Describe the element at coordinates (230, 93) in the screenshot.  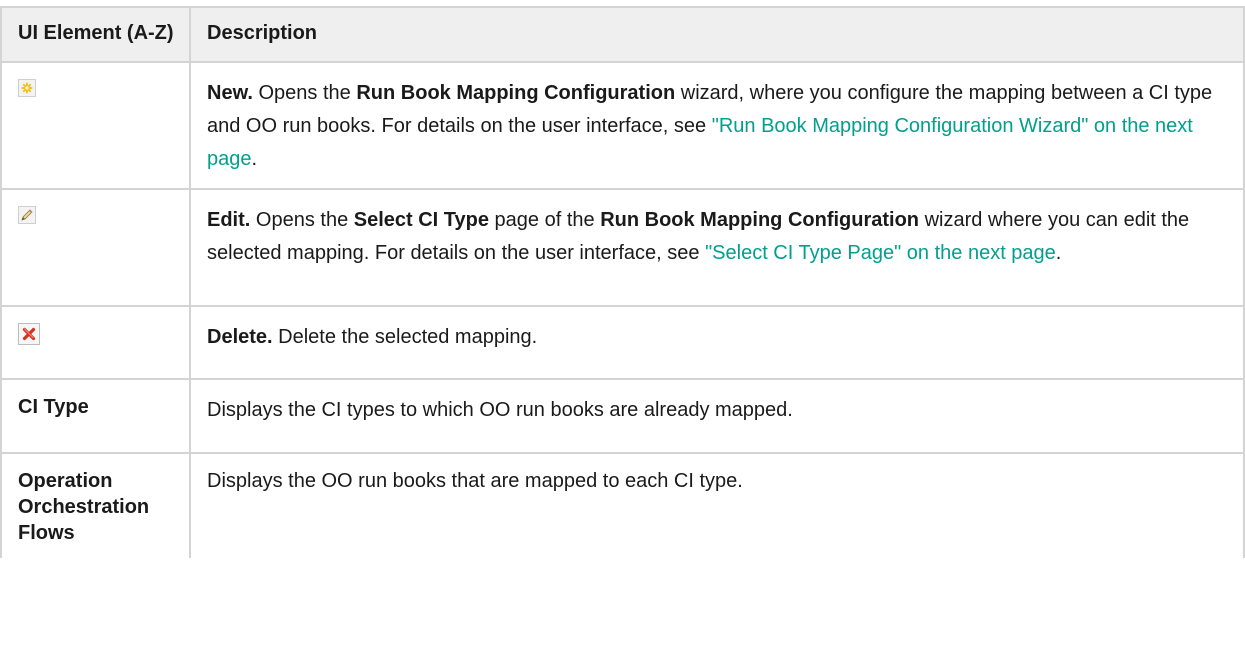
I see `term-new: New.` at that location.